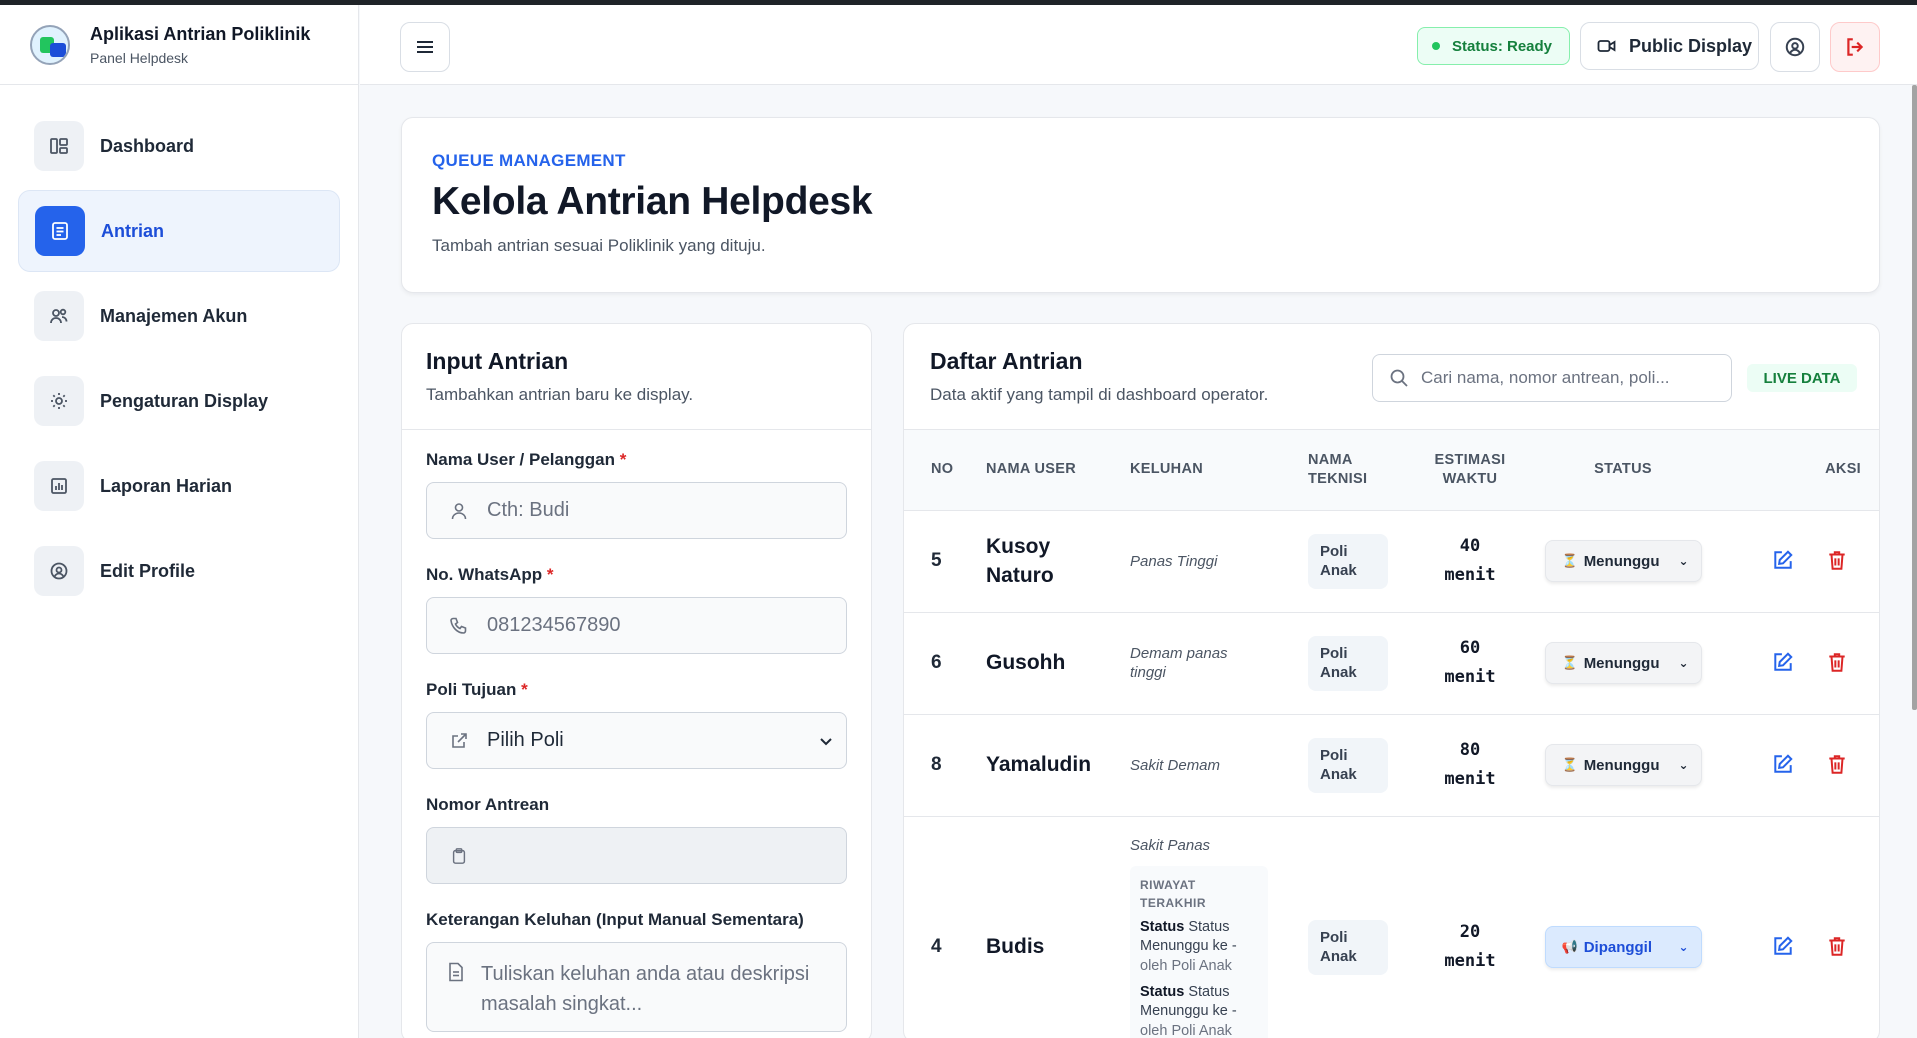  What do you see at coordinates (636, 855) in the screenshot?
I see `nomor-antrean-input` at bounding box center [636, 855].